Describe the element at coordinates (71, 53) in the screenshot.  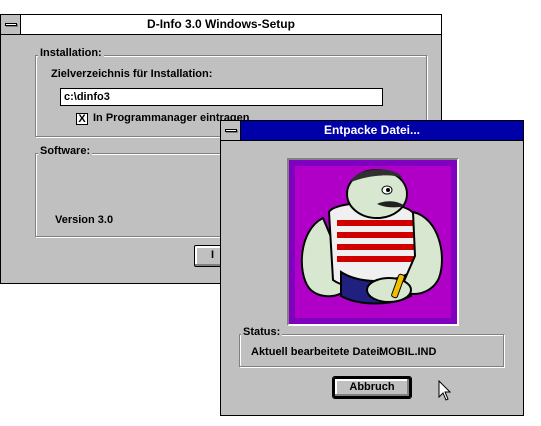
I see `installation-group-label: Installation:` at that location.